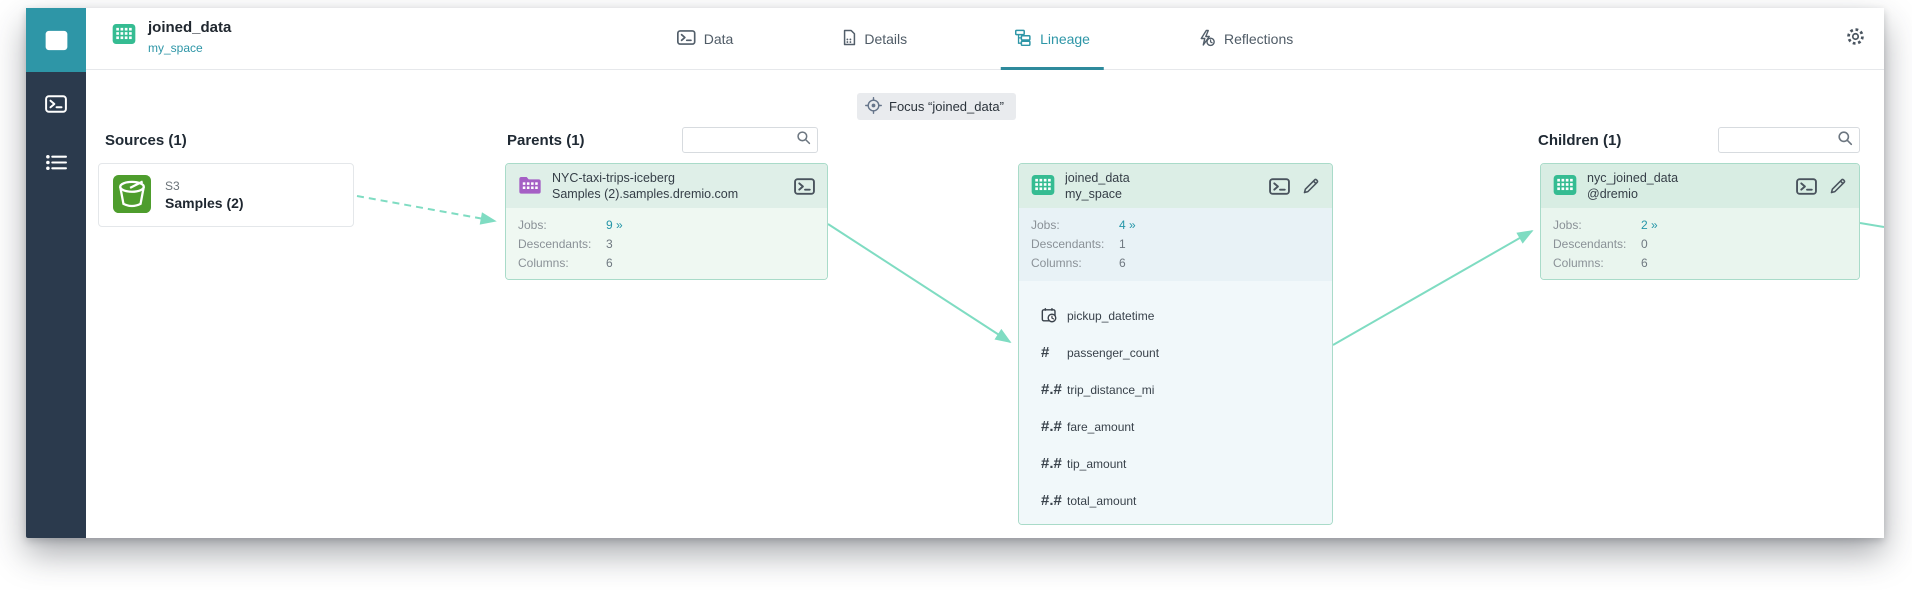 Image resolution: width=1912 pixels, height=590 pixels. Describe the element at coordinates (919, 283) in the screenshot. I see `edge-parent-to-focused` at that location.